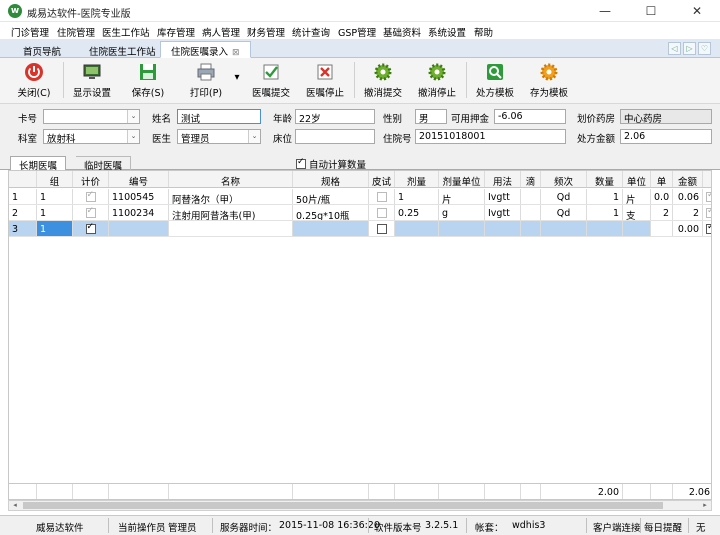 The image size is (720, 535). I want to click on horizontal-scrollbar: ◂ ▸, so click(360, 505).